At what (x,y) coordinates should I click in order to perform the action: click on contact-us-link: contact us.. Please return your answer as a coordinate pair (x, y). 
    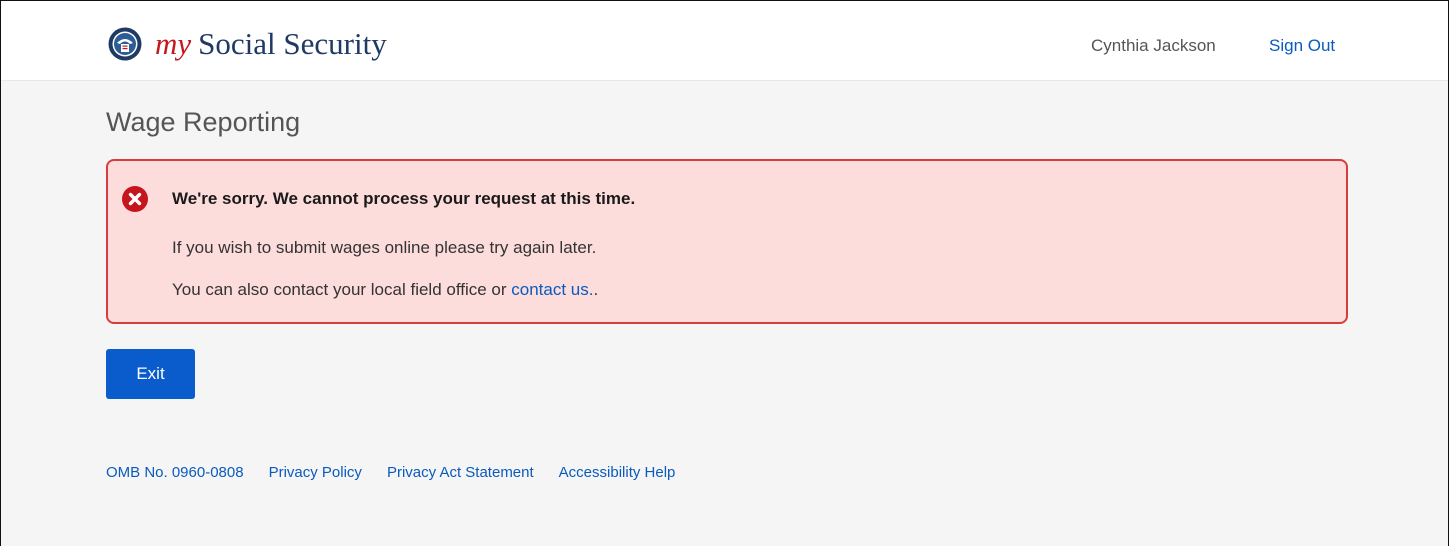
    Looking at the image, I should click on (552, 289).